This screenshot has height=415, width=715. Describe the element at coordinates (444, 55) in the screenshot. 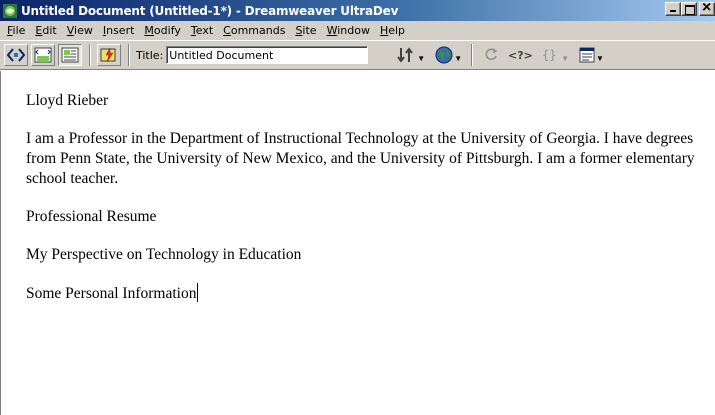

I see `preview-in-browser-icon` at that location.